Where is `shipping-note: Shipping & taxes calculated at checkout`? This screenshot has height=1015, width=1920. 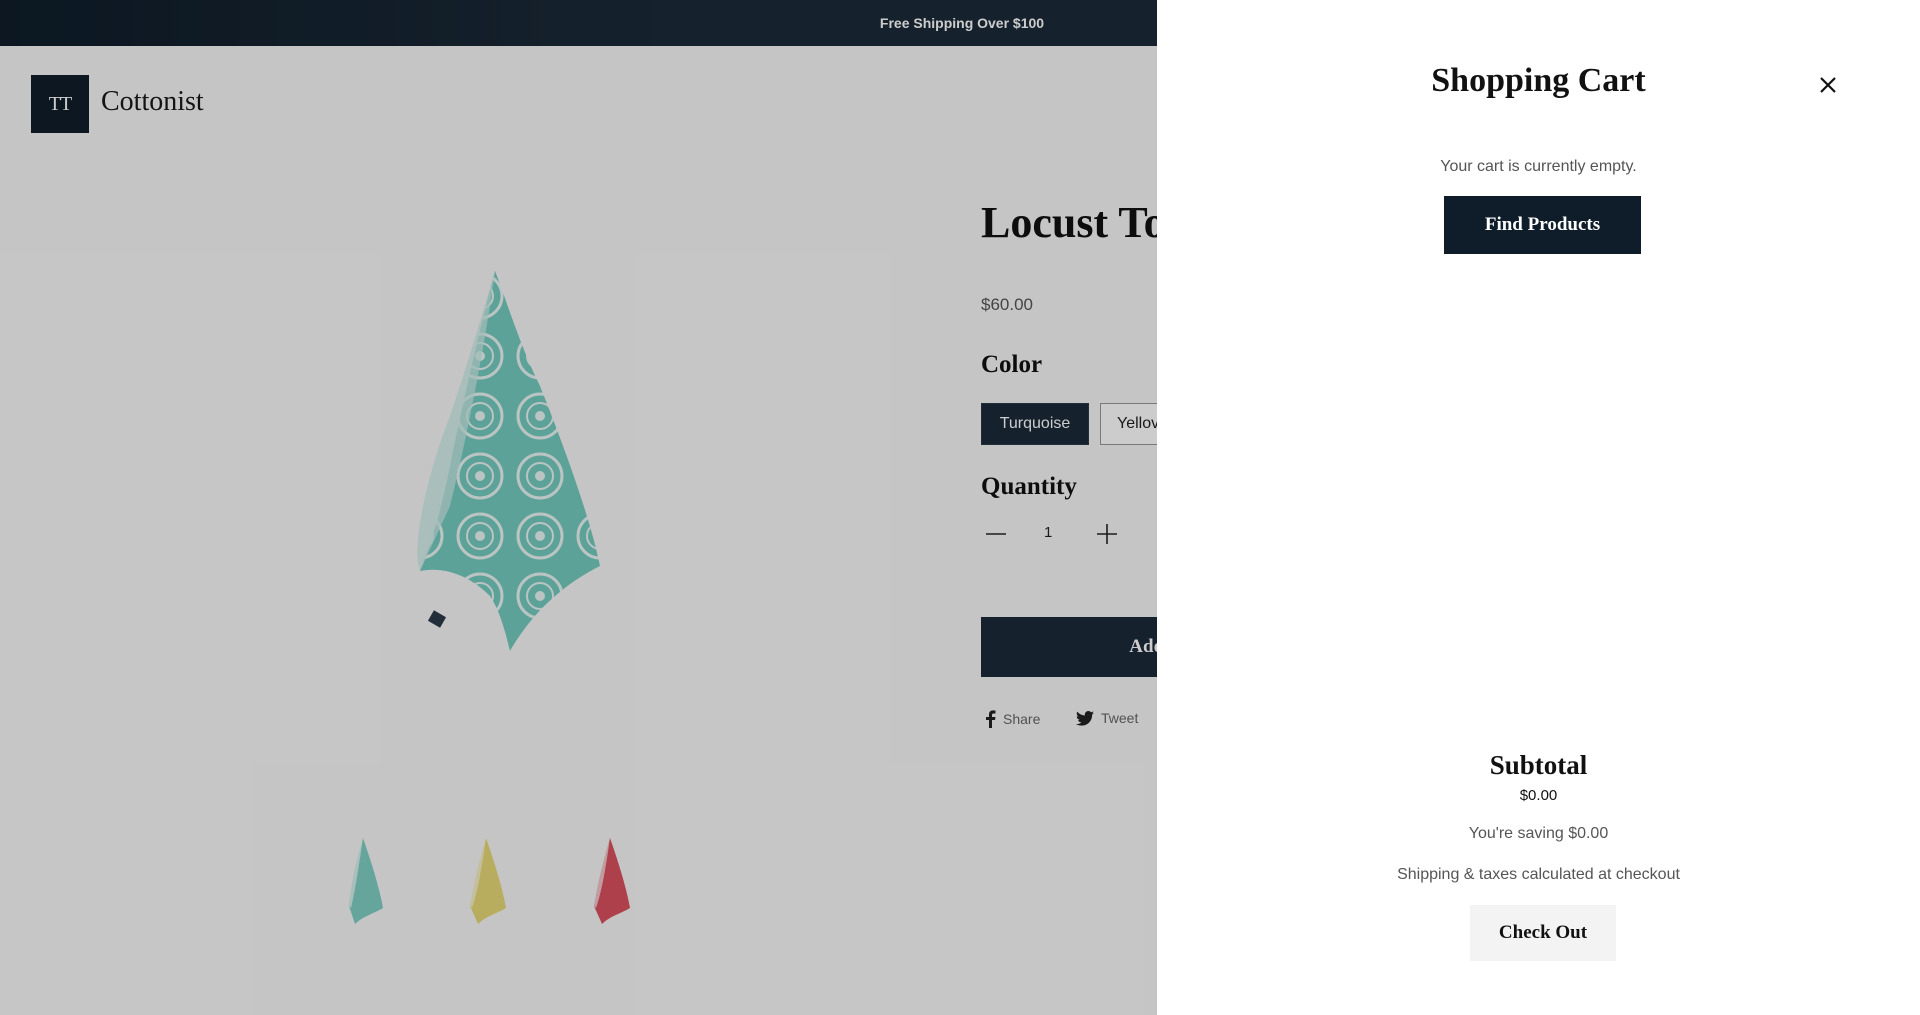 shipping-note: Shipping & taxes calculated at checkout is located at coordinates (1538, 874).